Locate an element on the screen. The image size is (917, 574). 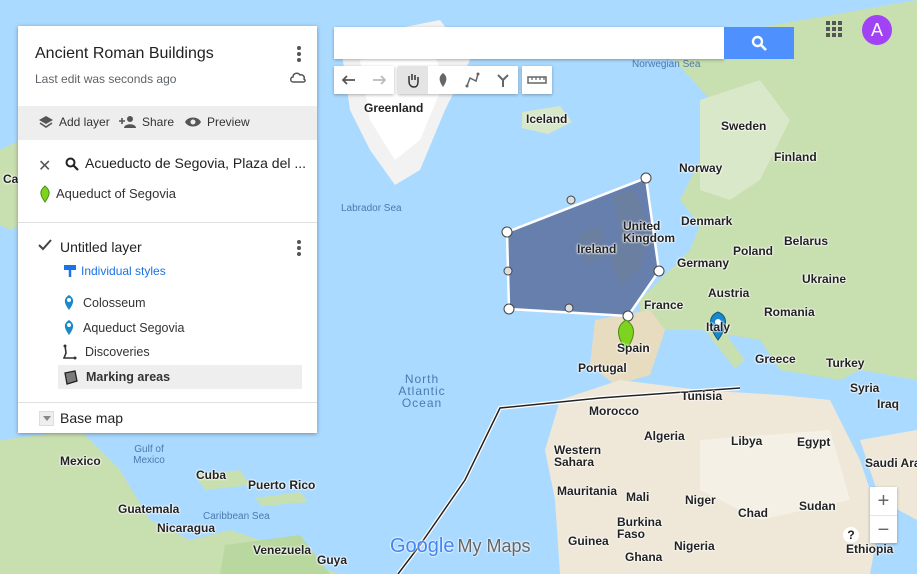
map-title: Ancient Roman Buildings is located at coordinates (124, 54).